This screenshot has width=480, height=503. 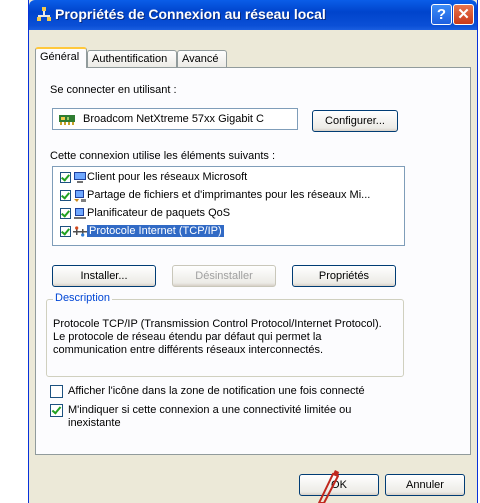 I want to click on notify-limited-checkbox, so click(x=56, y=410).